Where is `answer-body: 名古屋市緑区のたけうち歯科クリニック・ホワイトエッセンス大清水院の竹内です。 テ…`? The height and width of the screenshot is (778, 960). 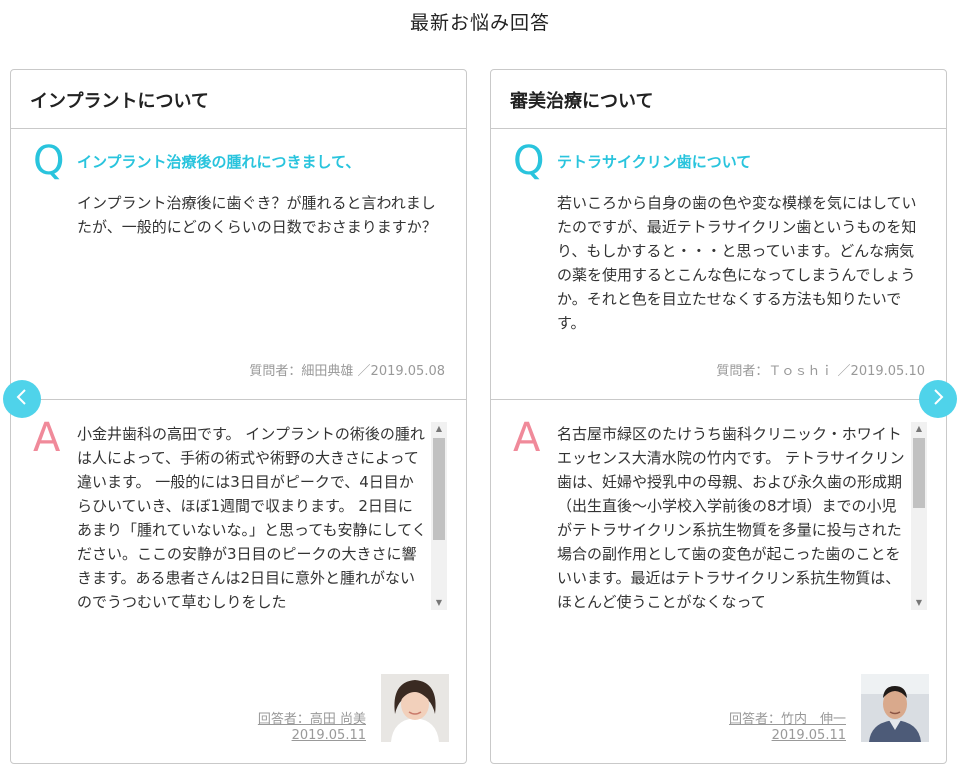 answer-body: 名古屋市緑区のたけうち歯科クリニック・ホワイトエッセンス大清水院の竹内です。 テ… is located at coordinates (731, 517).